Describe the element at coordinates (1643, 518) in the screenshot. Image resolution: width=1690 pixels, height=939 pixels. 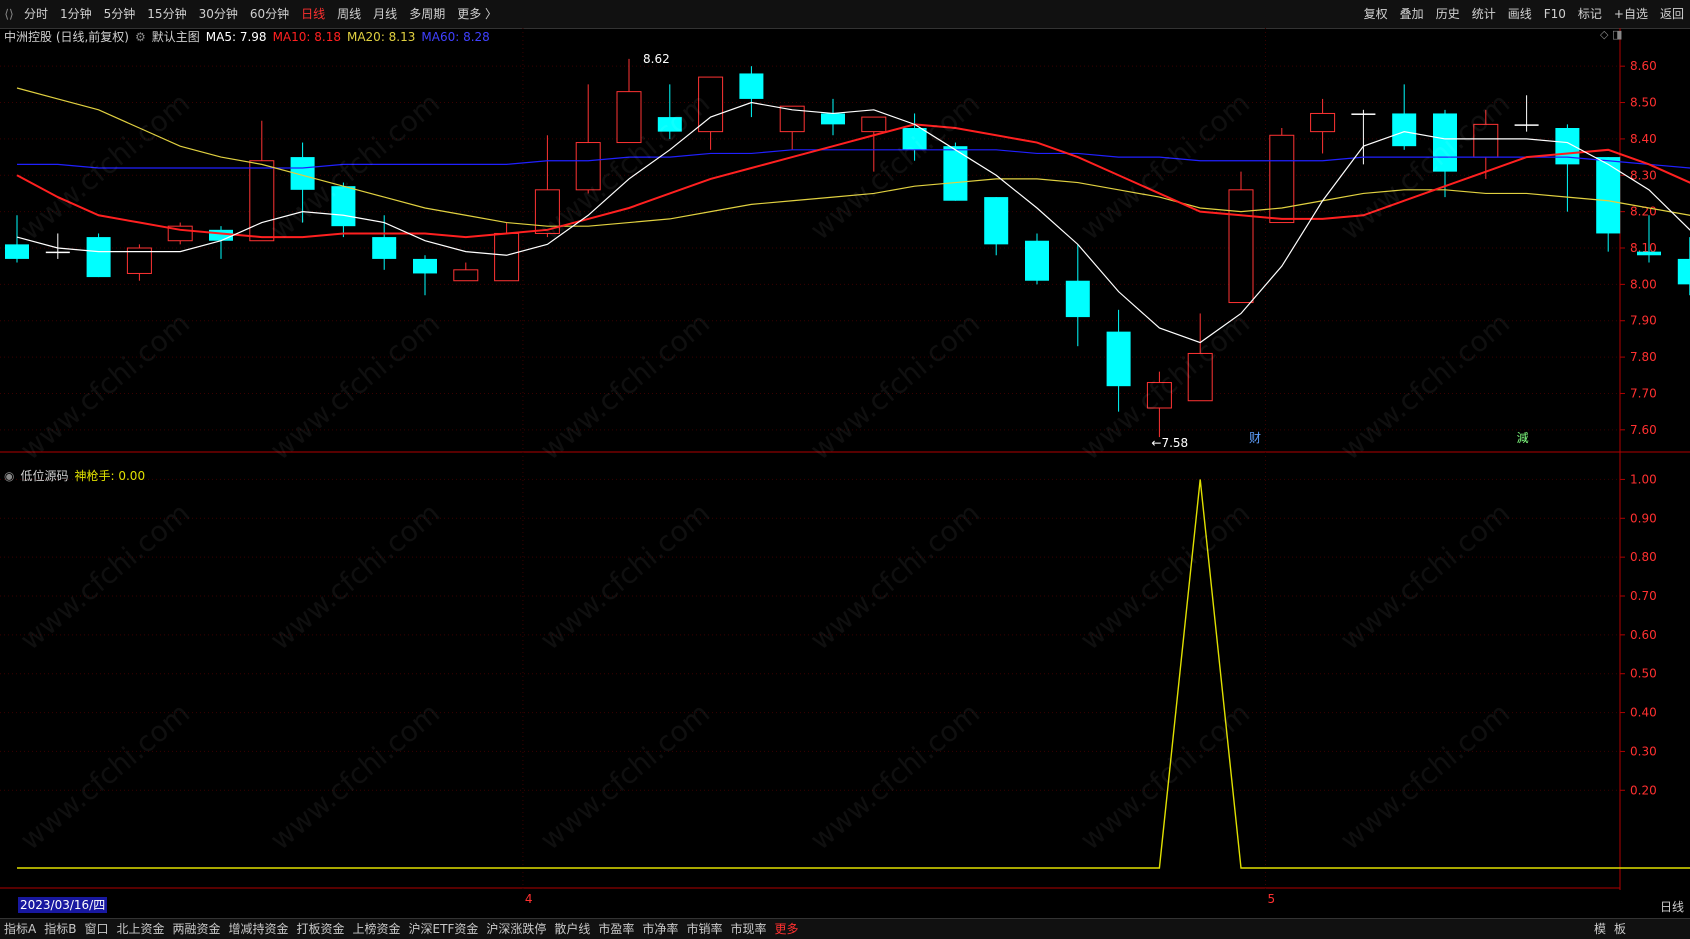
I see `indicator-tick-label: 0.90` at that location.